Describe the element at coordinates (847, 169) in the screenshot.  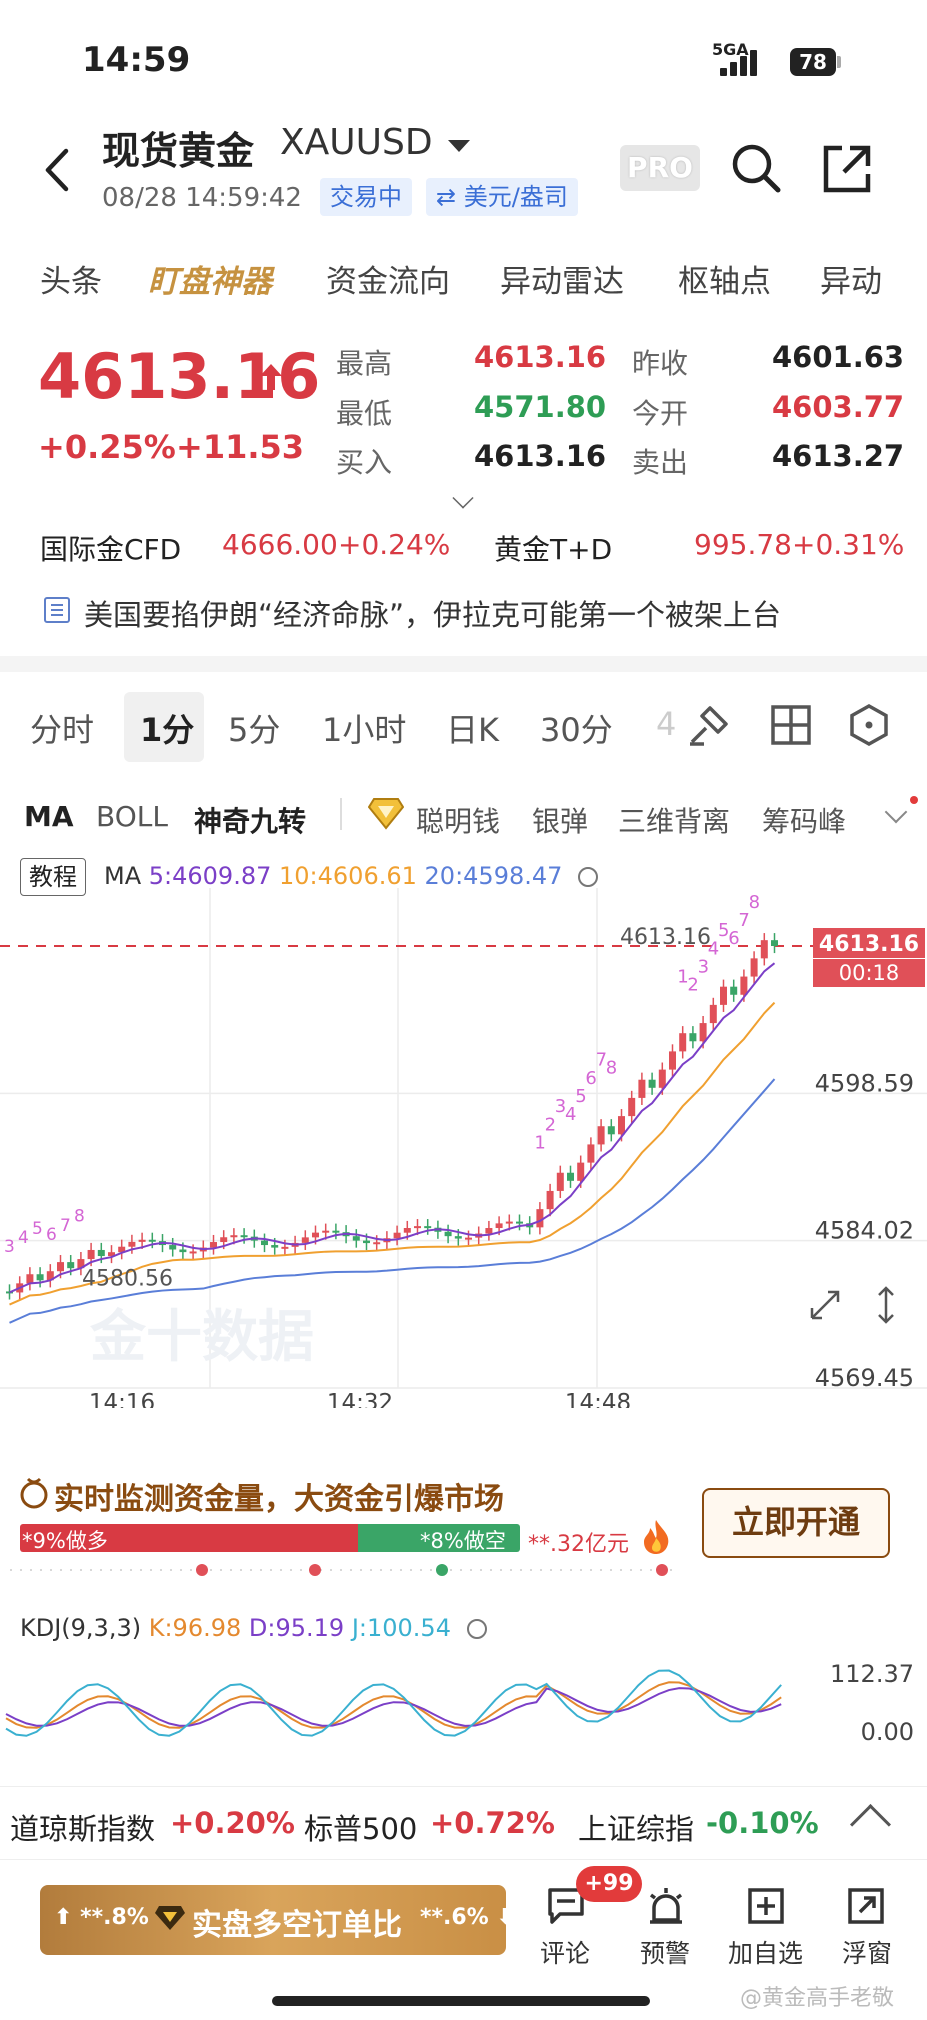
I see `share-icon` at that location.